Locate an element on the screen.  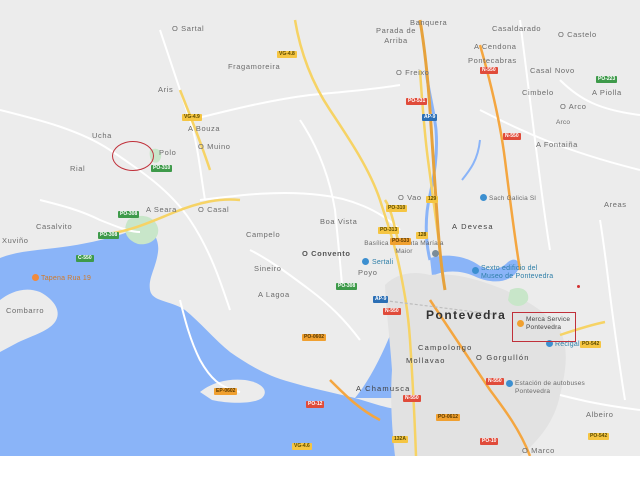
footer-strip is located at coordinates (320, 468).